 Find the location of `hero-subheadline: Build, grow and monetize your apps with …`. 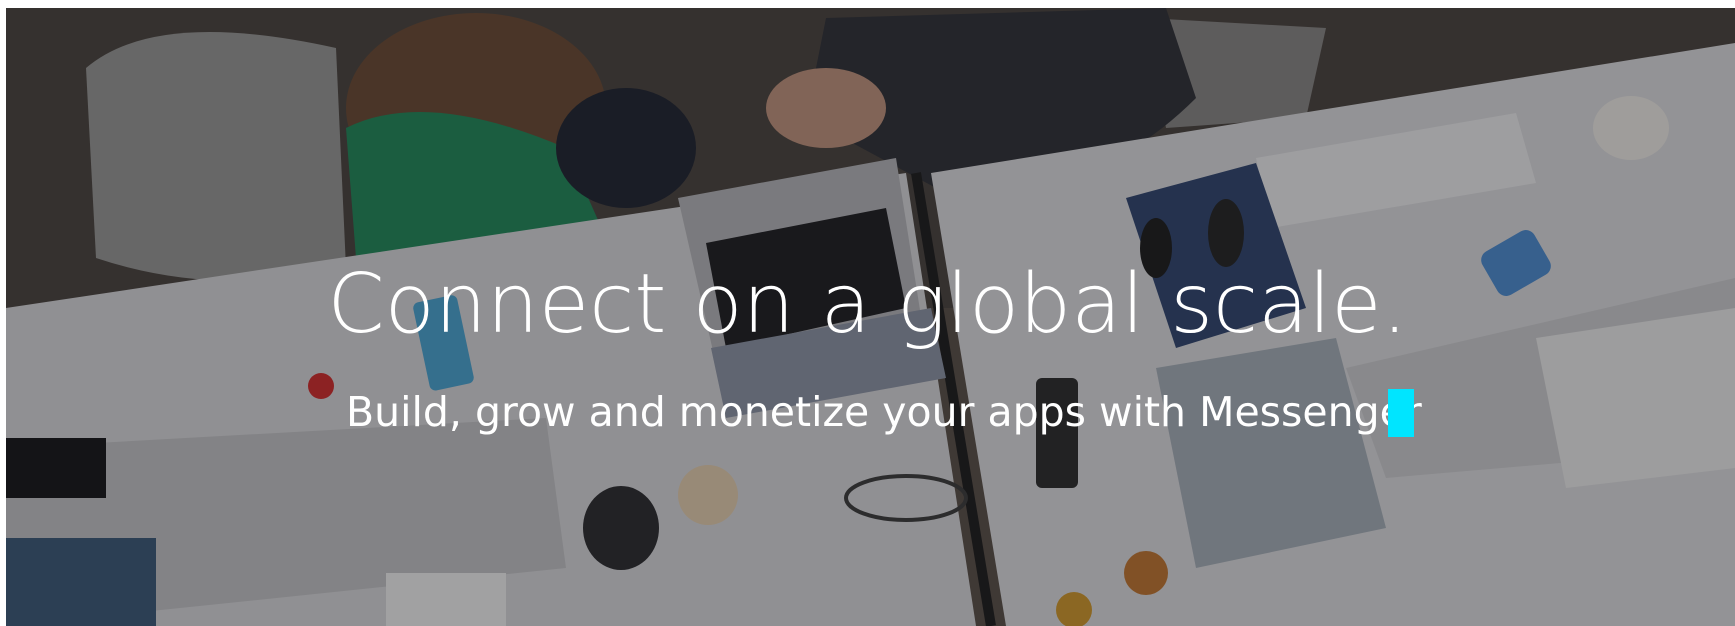

hero-subheadline: Build, grow and monetize your apps with … is located at coordinates (884, 412).